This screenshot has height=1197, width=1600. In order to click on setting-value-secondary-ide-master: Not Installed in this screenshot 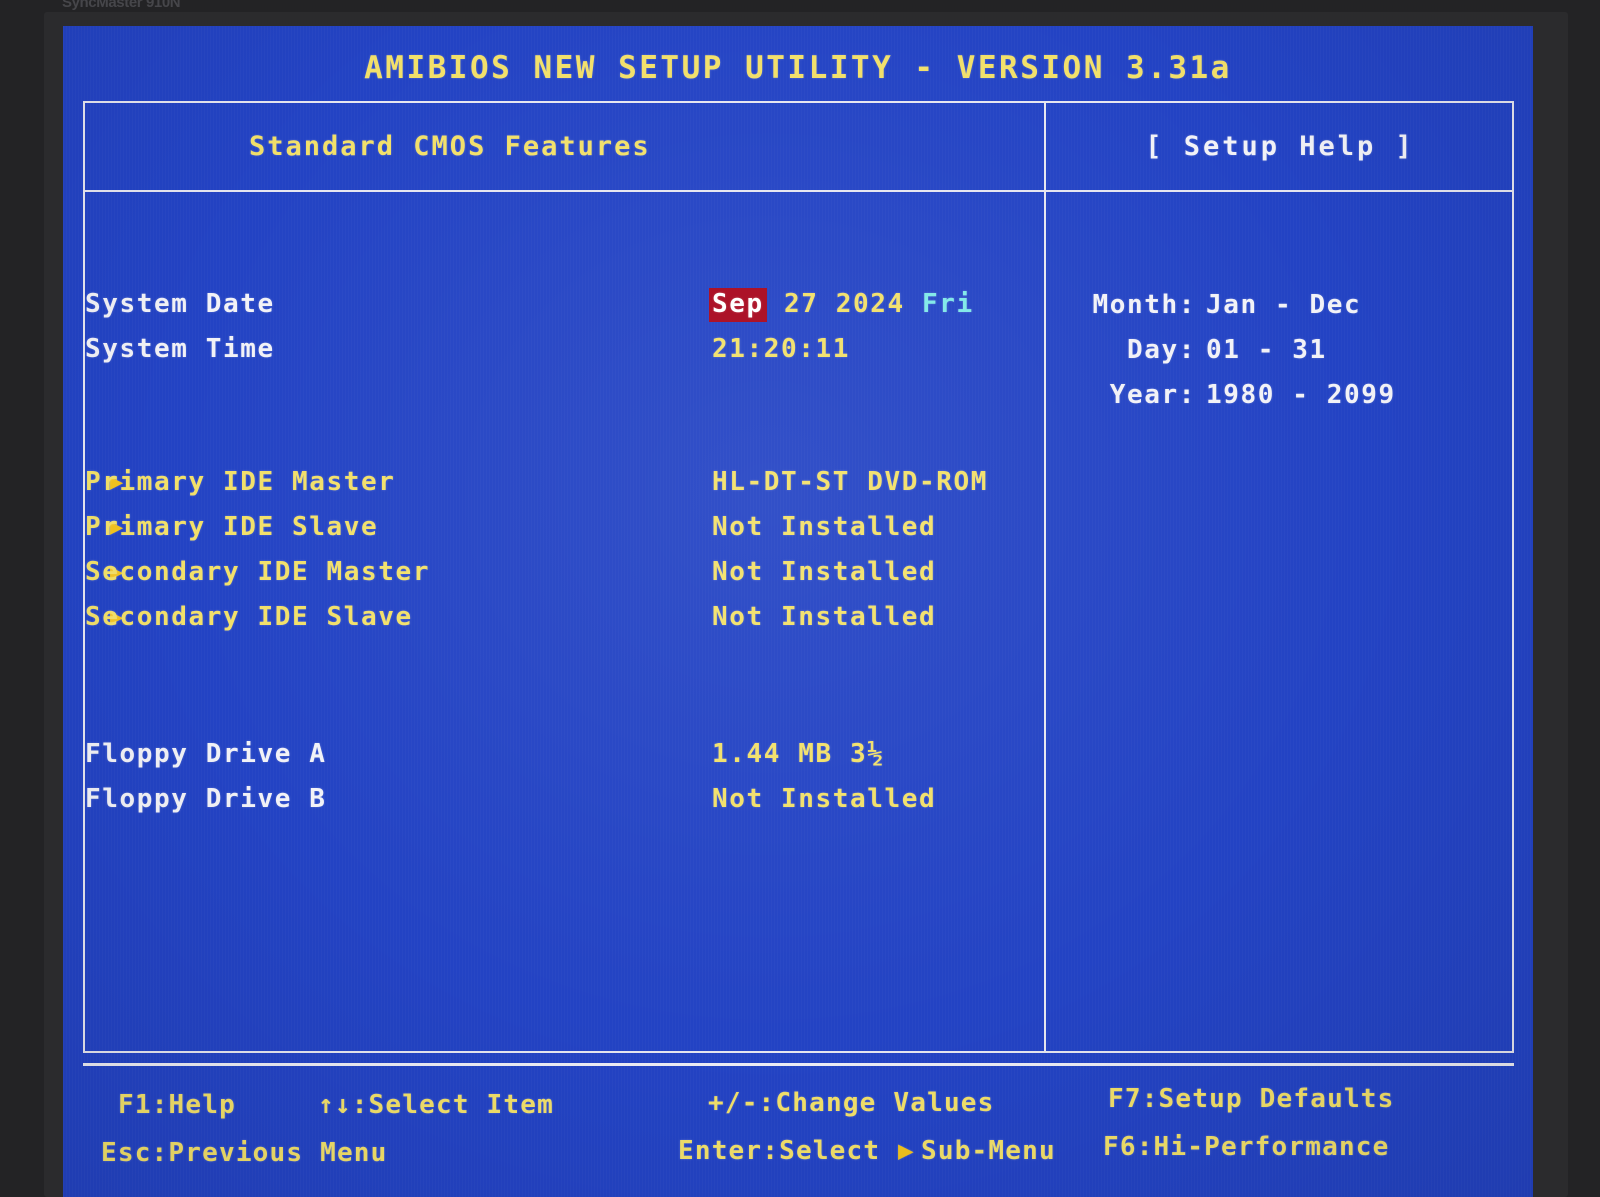, I will do `click(824, 572)`.